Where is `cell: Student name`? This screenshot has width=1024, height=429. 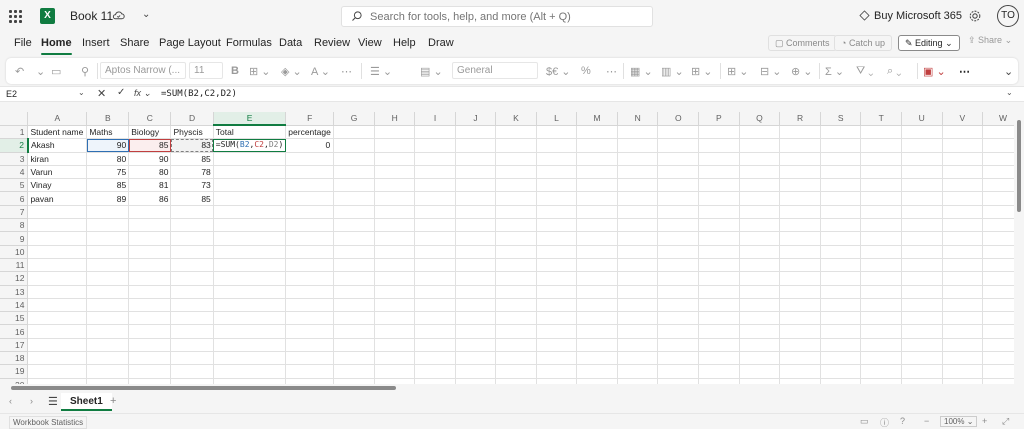 cell: Student name is located at coordinates (57, 132).